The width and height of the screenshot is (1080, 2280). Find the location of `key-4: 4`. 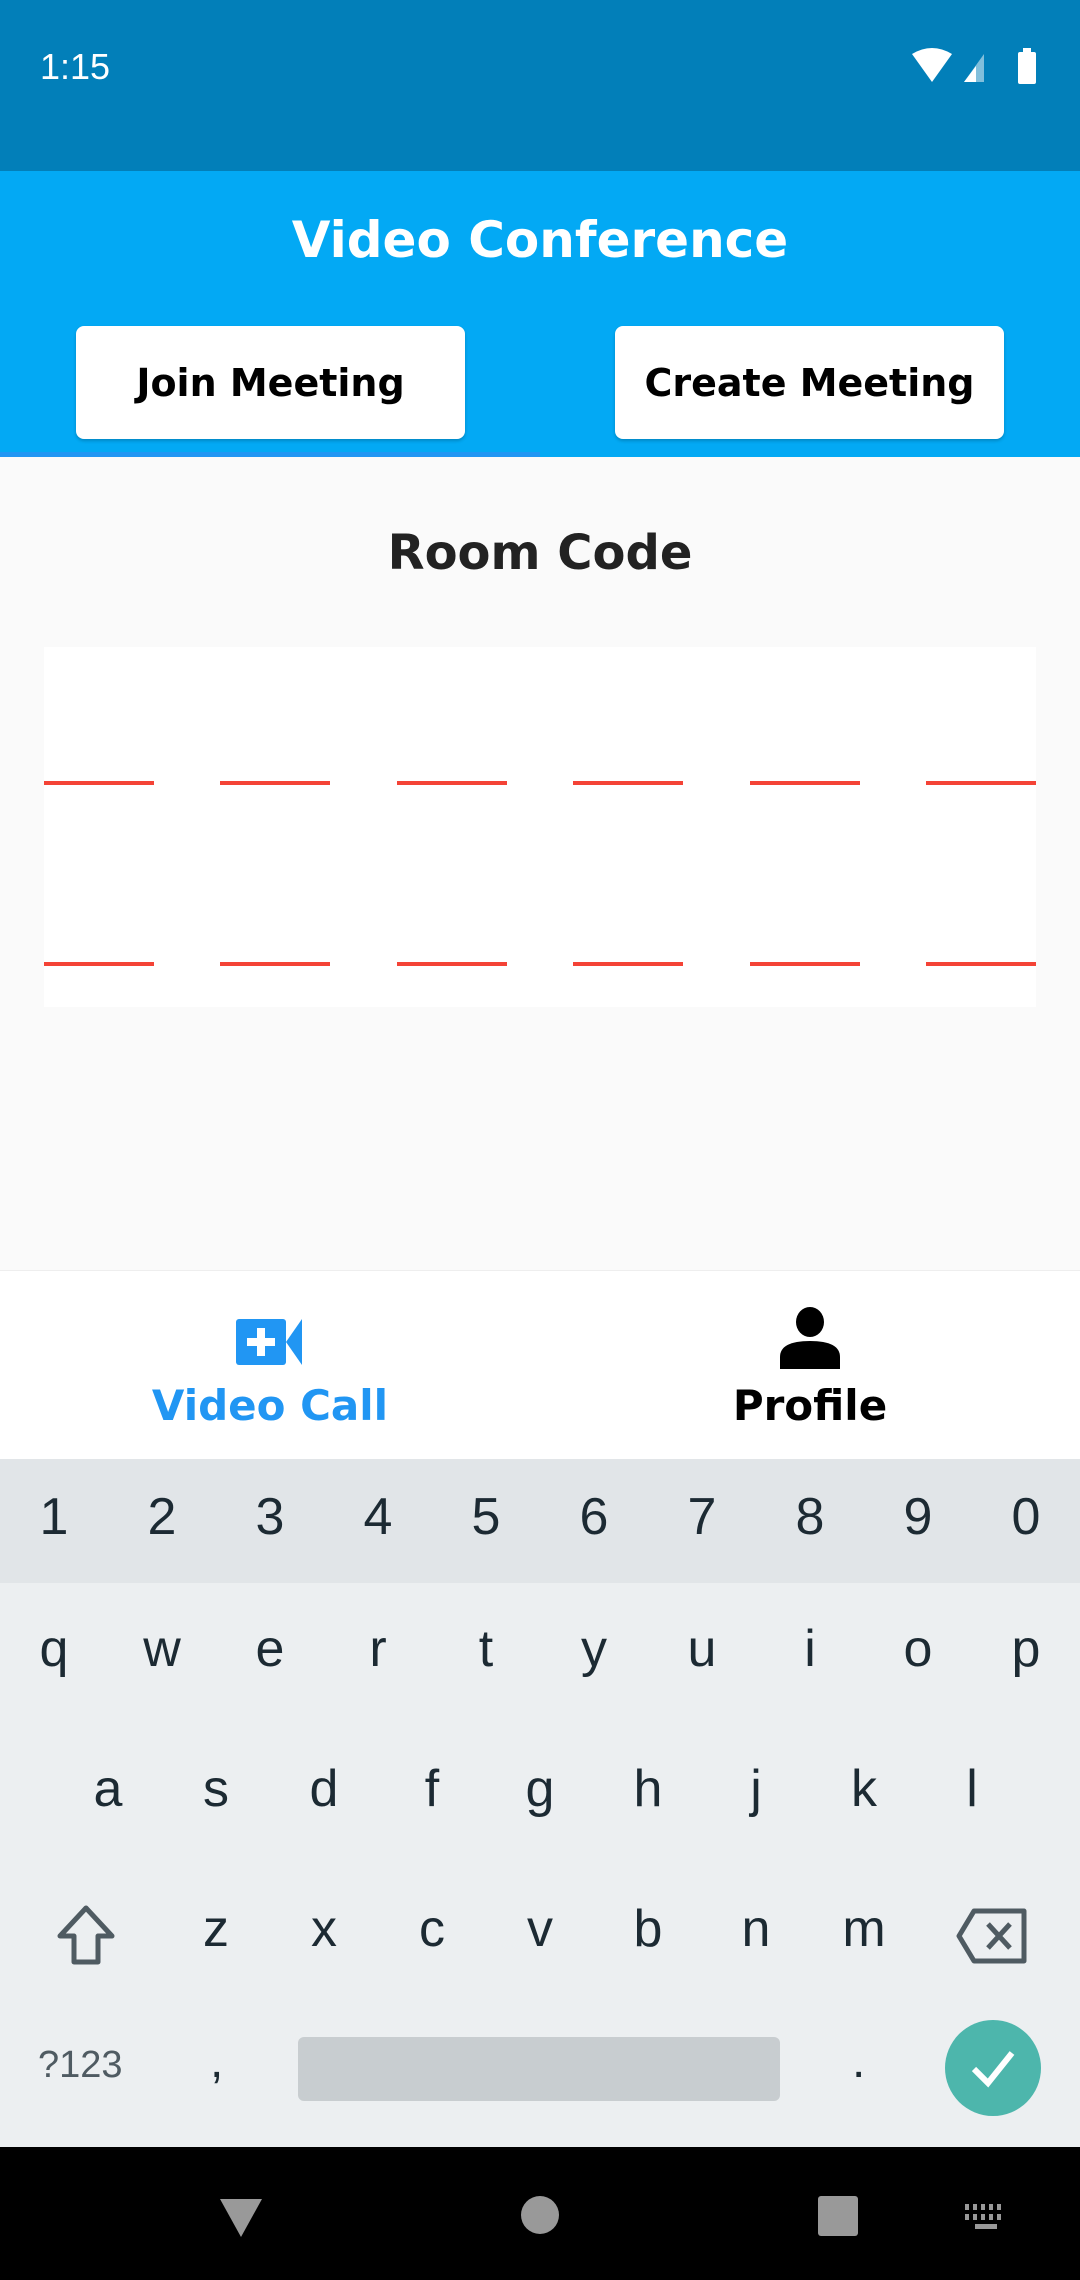

key-4: 4 is located at coordinates (378, 1517).